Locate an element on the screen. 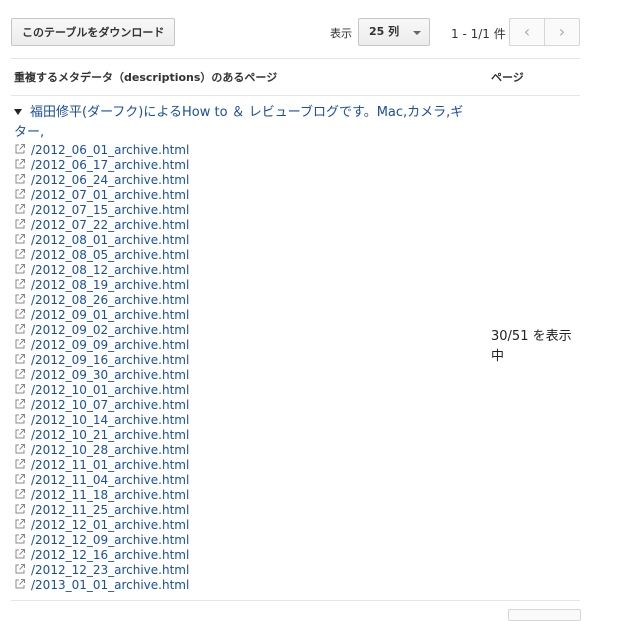  table-row: /2012_10_28_archive.html is located at coordinates (101, 450).